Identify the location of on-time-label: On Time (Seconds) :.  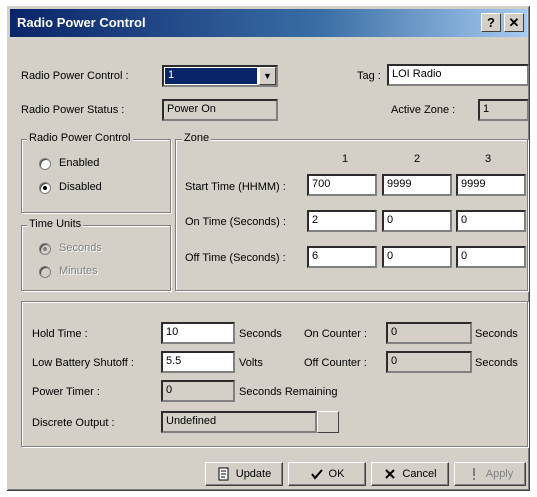
(235, 222).